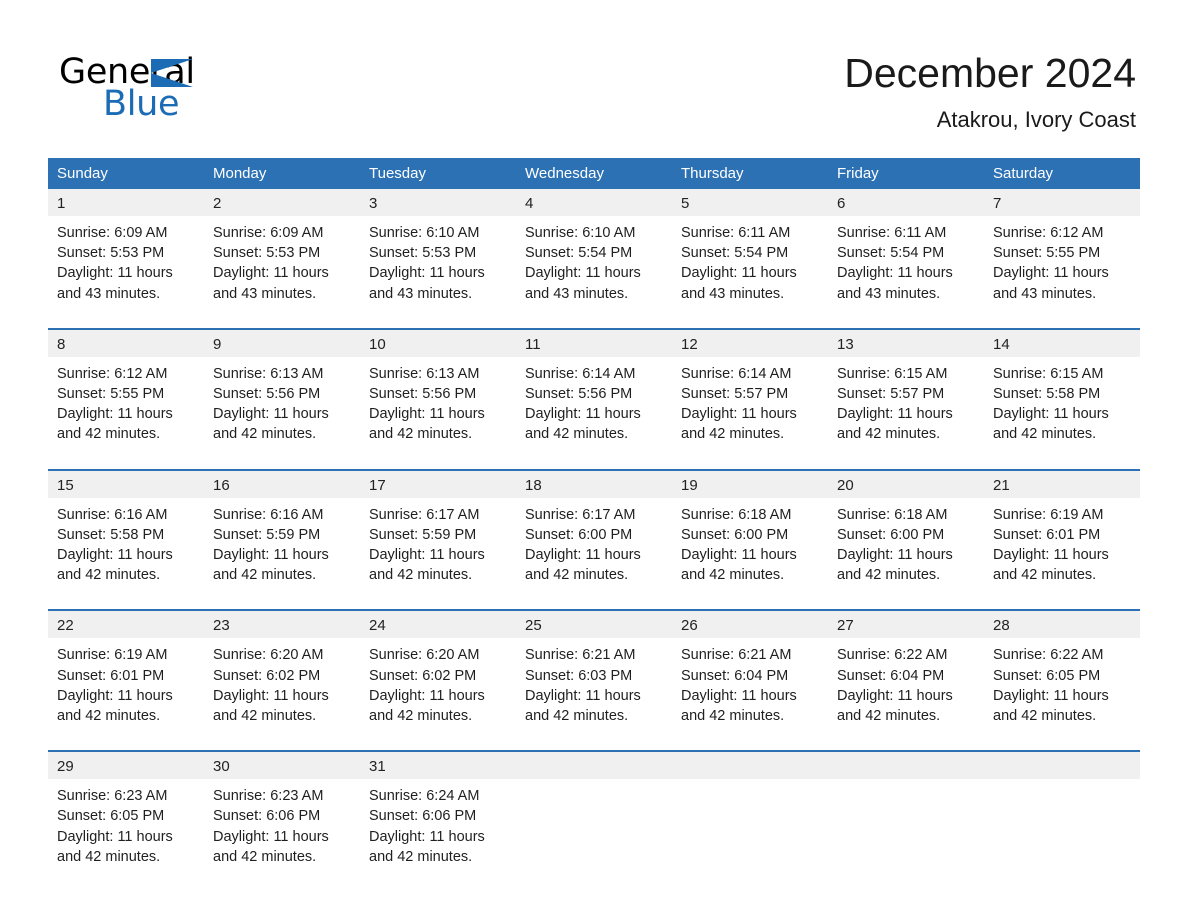 Image resolution: width=1188 pixels, height=918 pixels. I want to click on sunrise-text: Sunrise: 6:18 AM, so click(892, 514).